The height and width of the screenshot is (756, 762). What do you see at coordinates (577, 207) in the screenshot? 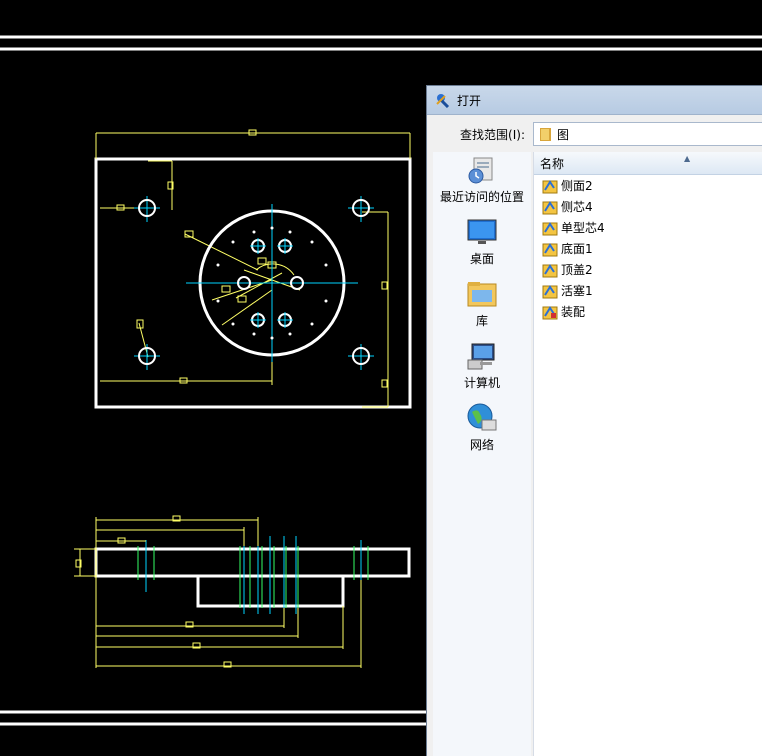
I see `file-name: 侧芯4` at bounding box center [577, 207].